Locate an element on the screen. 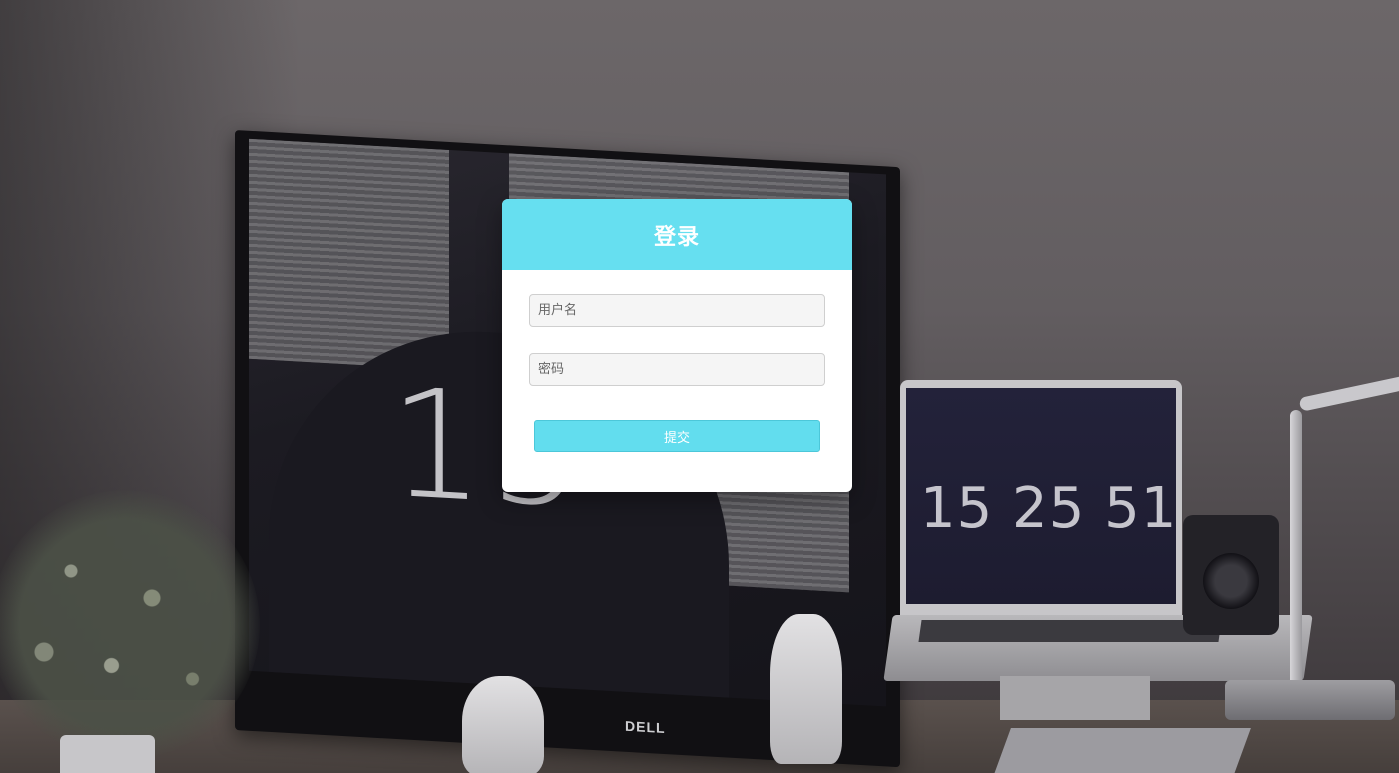 Image resolution: width=1399 pixels, height=773 pixels. desk-lamp-arm is located at coordinates (1296, 550).